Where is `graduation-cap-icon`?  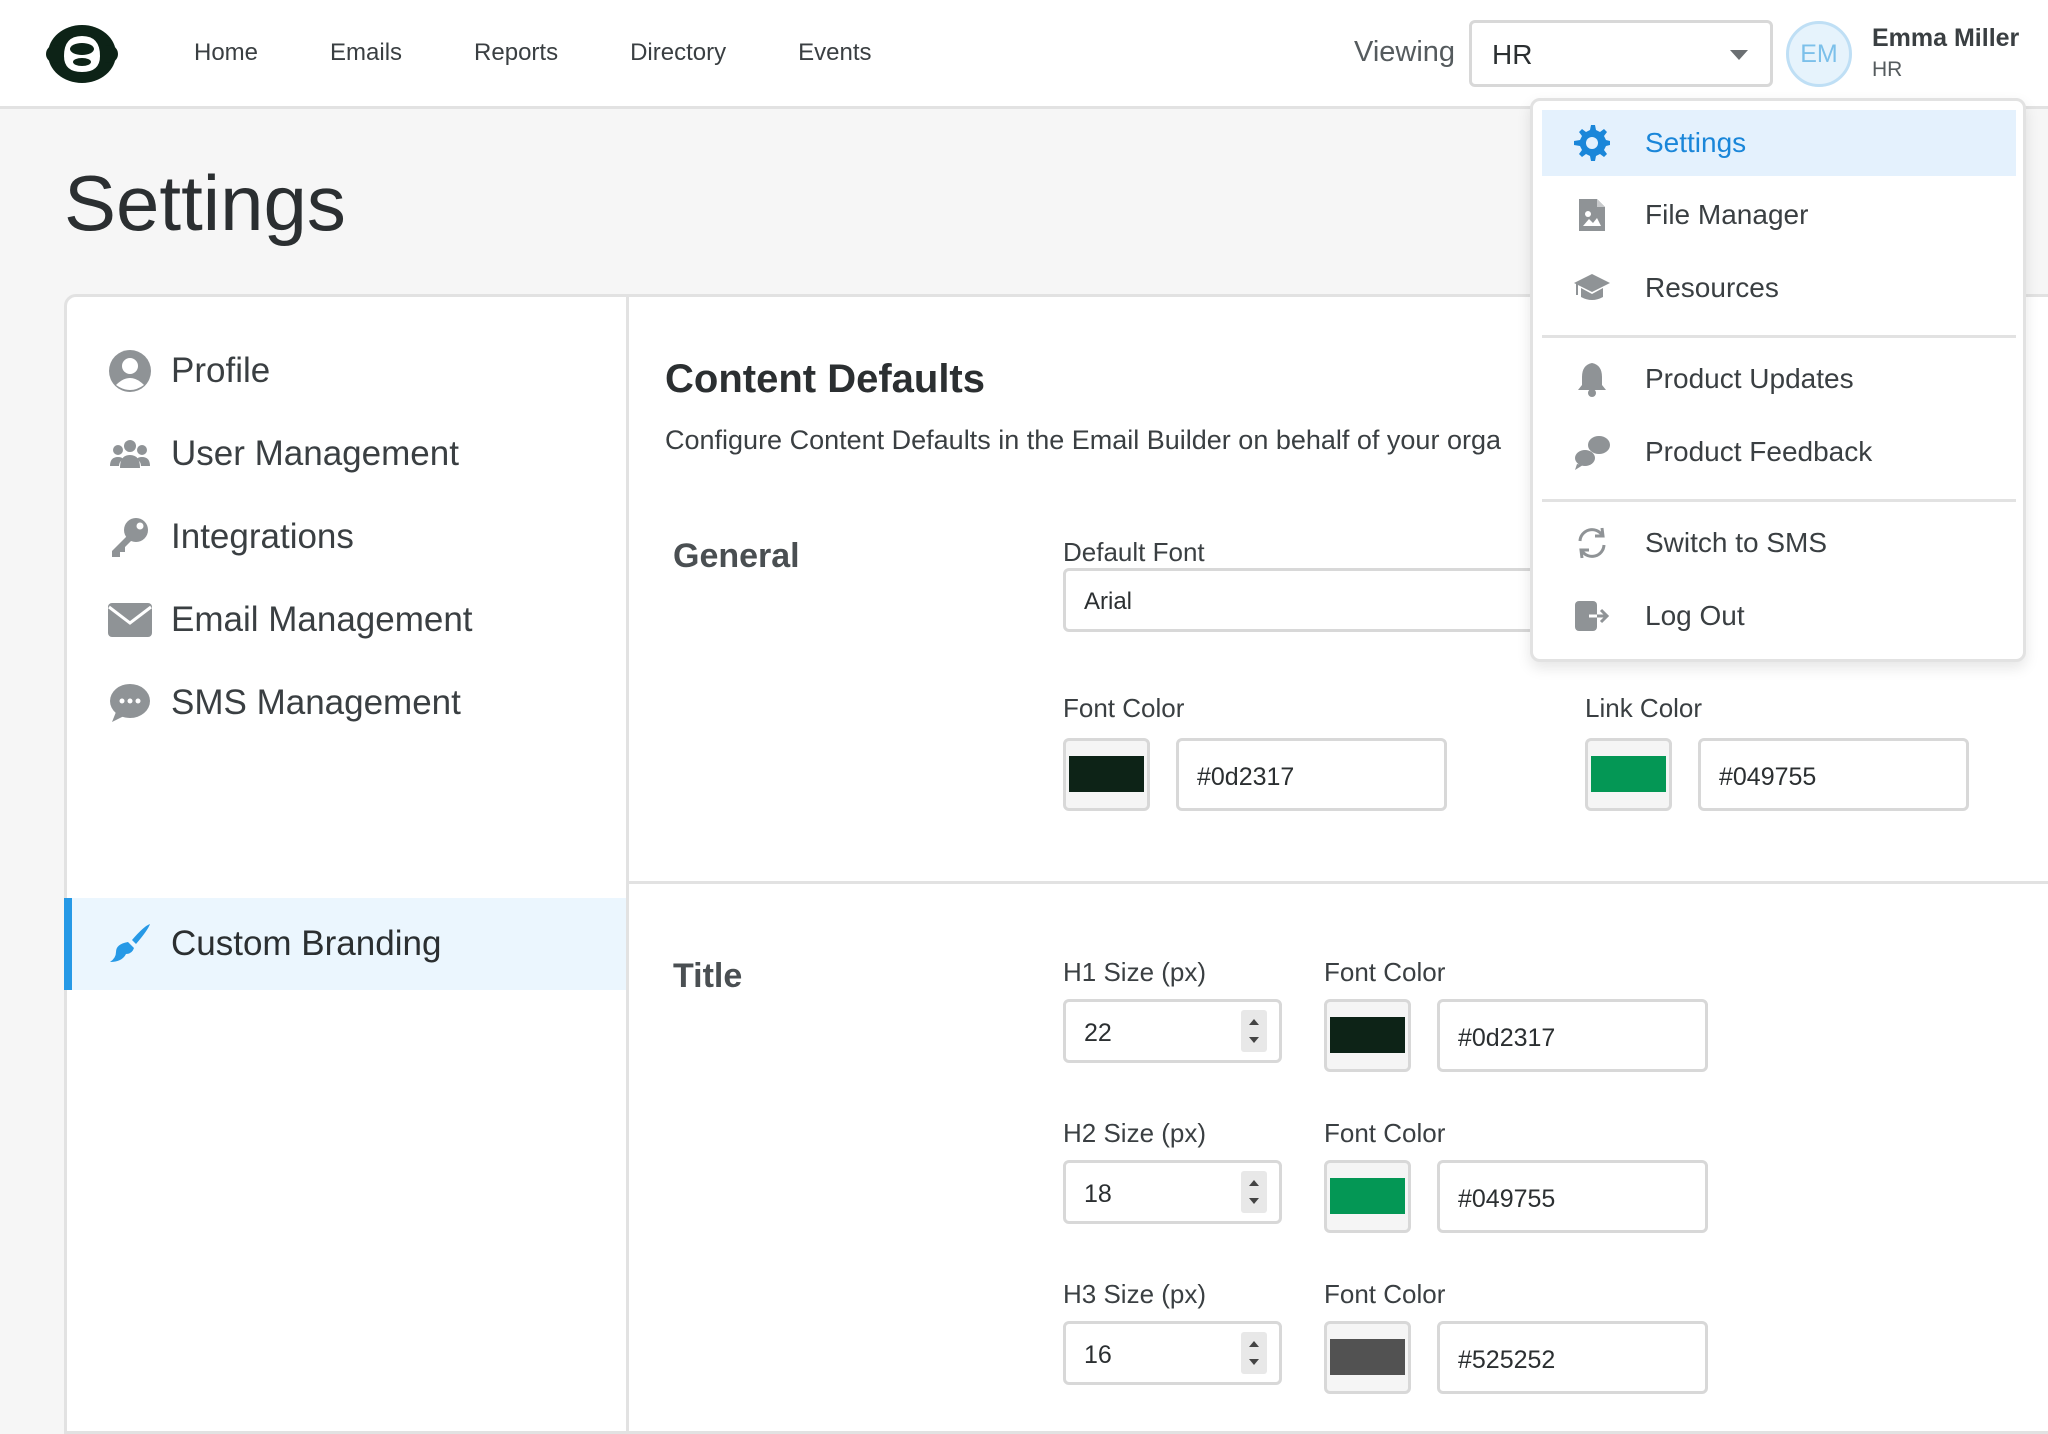
graduation-cap-icon is located at coordinates (1592, 288).